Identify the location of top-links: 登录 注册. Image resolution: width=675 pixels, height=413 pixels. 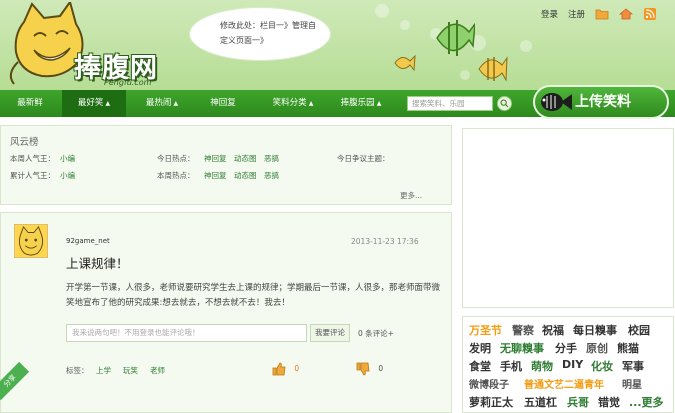
(599, 14).